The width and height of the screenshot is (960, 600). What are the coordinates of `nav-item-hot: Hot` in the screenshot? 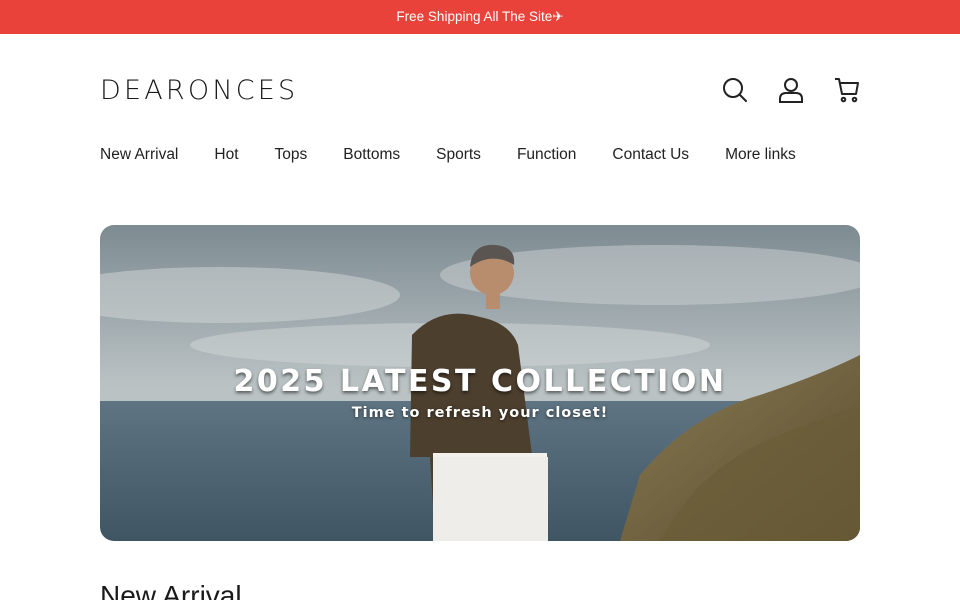 It's located at (226, 155).